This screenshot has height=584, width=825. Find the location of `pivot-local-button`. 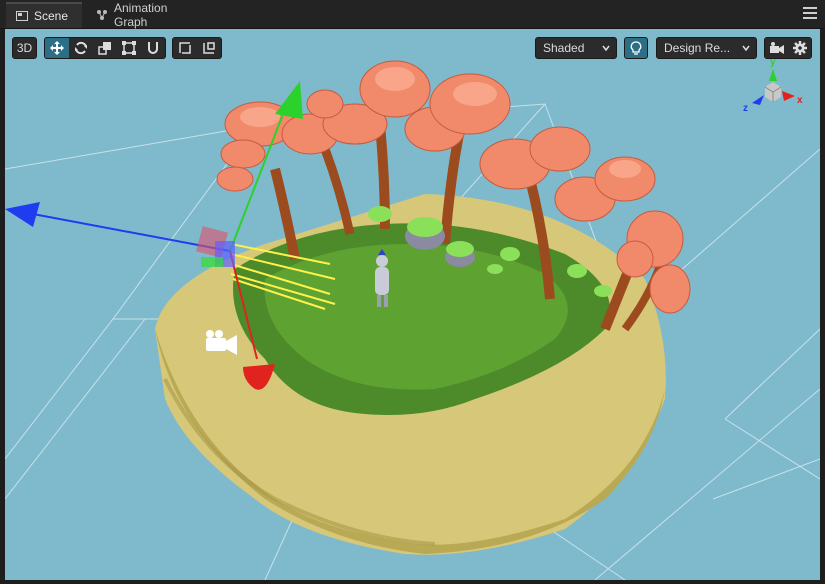

pivot-local-button is located at coordinates (185, 48).